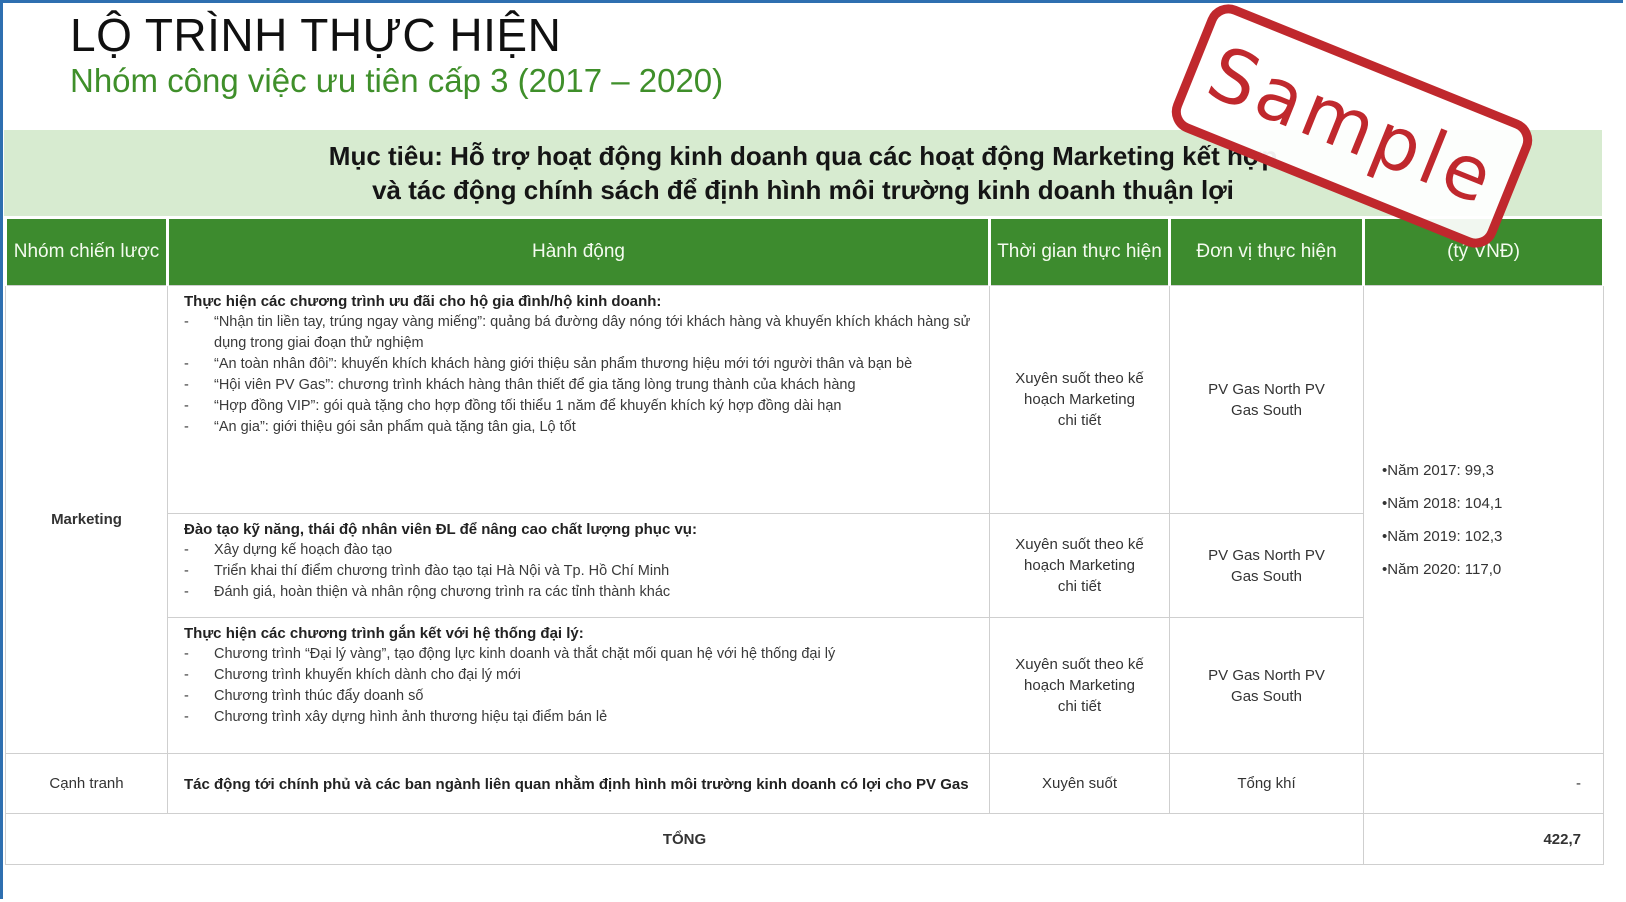  Describe the element at coordinates (1079, 252) in the screenshot. I see `header-time: Thời gian thực hiện` at that location.